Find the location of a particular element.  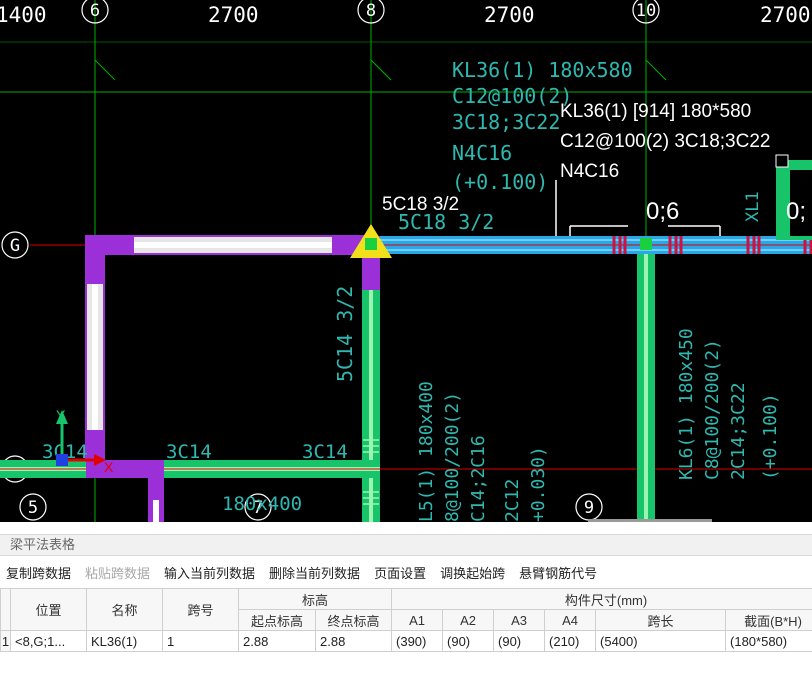

cell-span-len: (5400) is located at coordinates (661, 641).